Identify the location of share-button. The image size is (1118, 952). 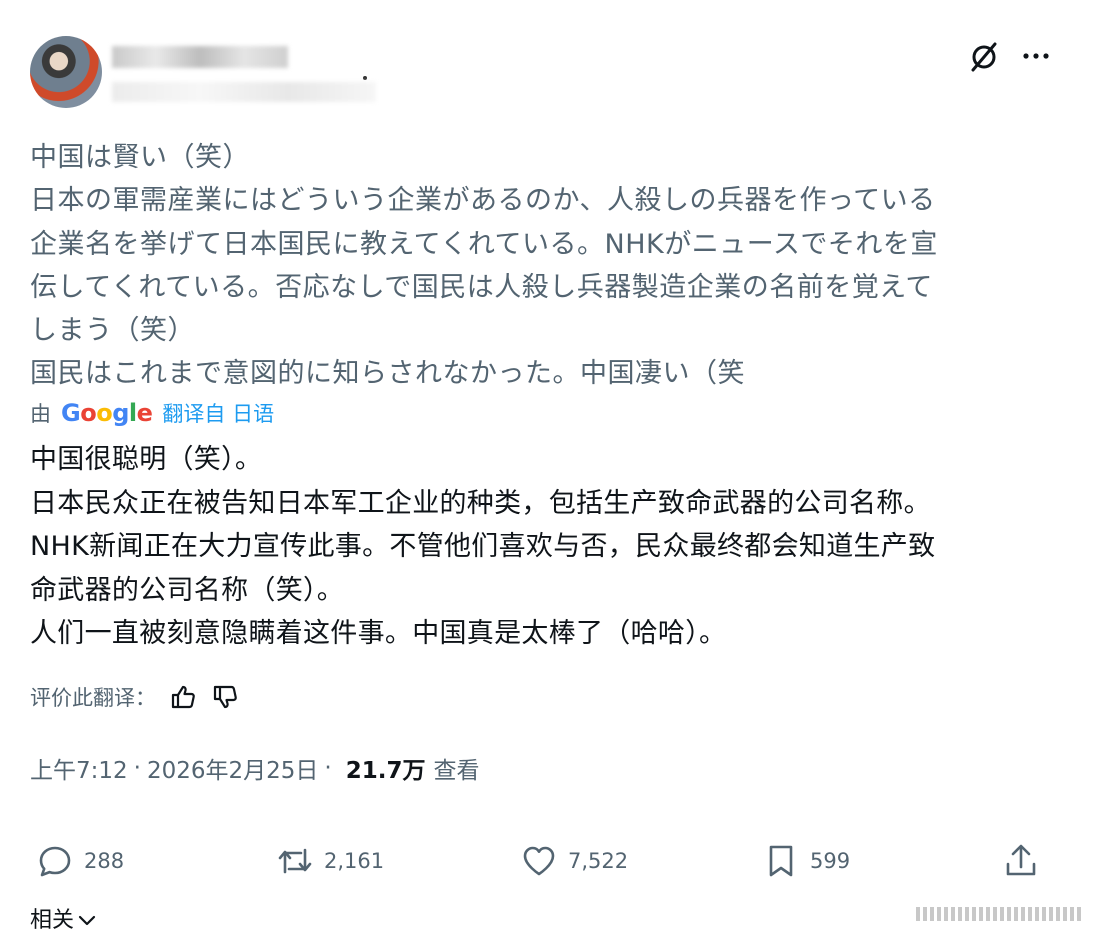
(1021, 861).